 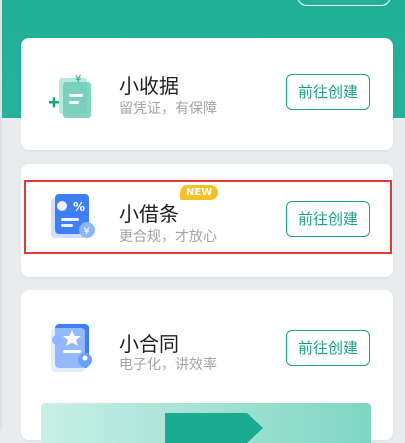 I want to click on new-badge: NEW, so click(x=199, y=192).